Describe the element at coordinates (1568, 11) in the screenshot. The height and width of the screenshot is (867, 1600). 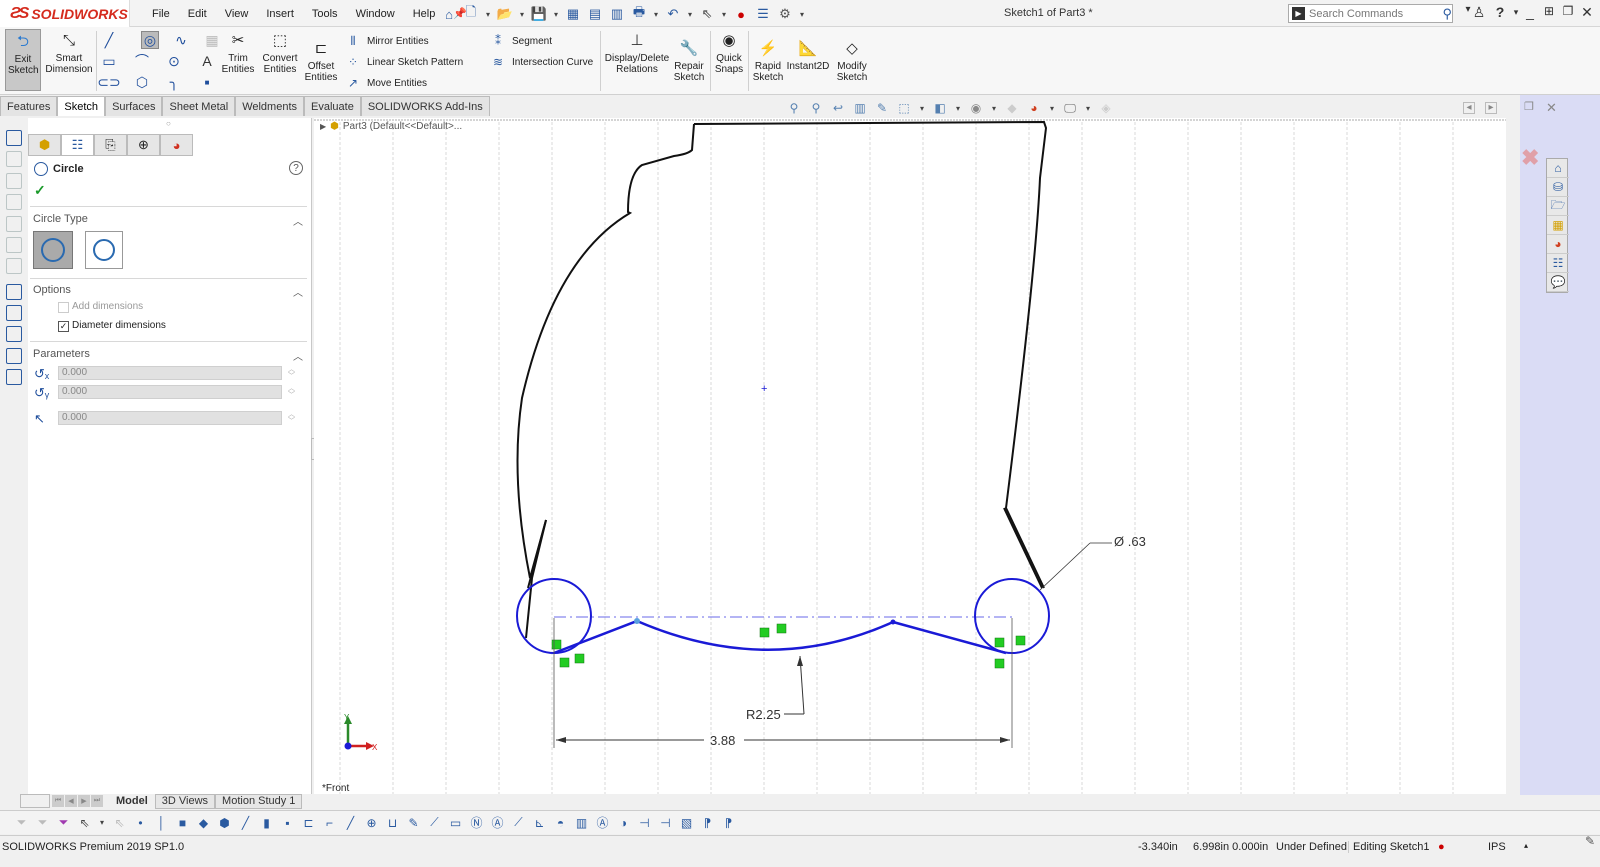
I see `restore-button: ❐` at that location.